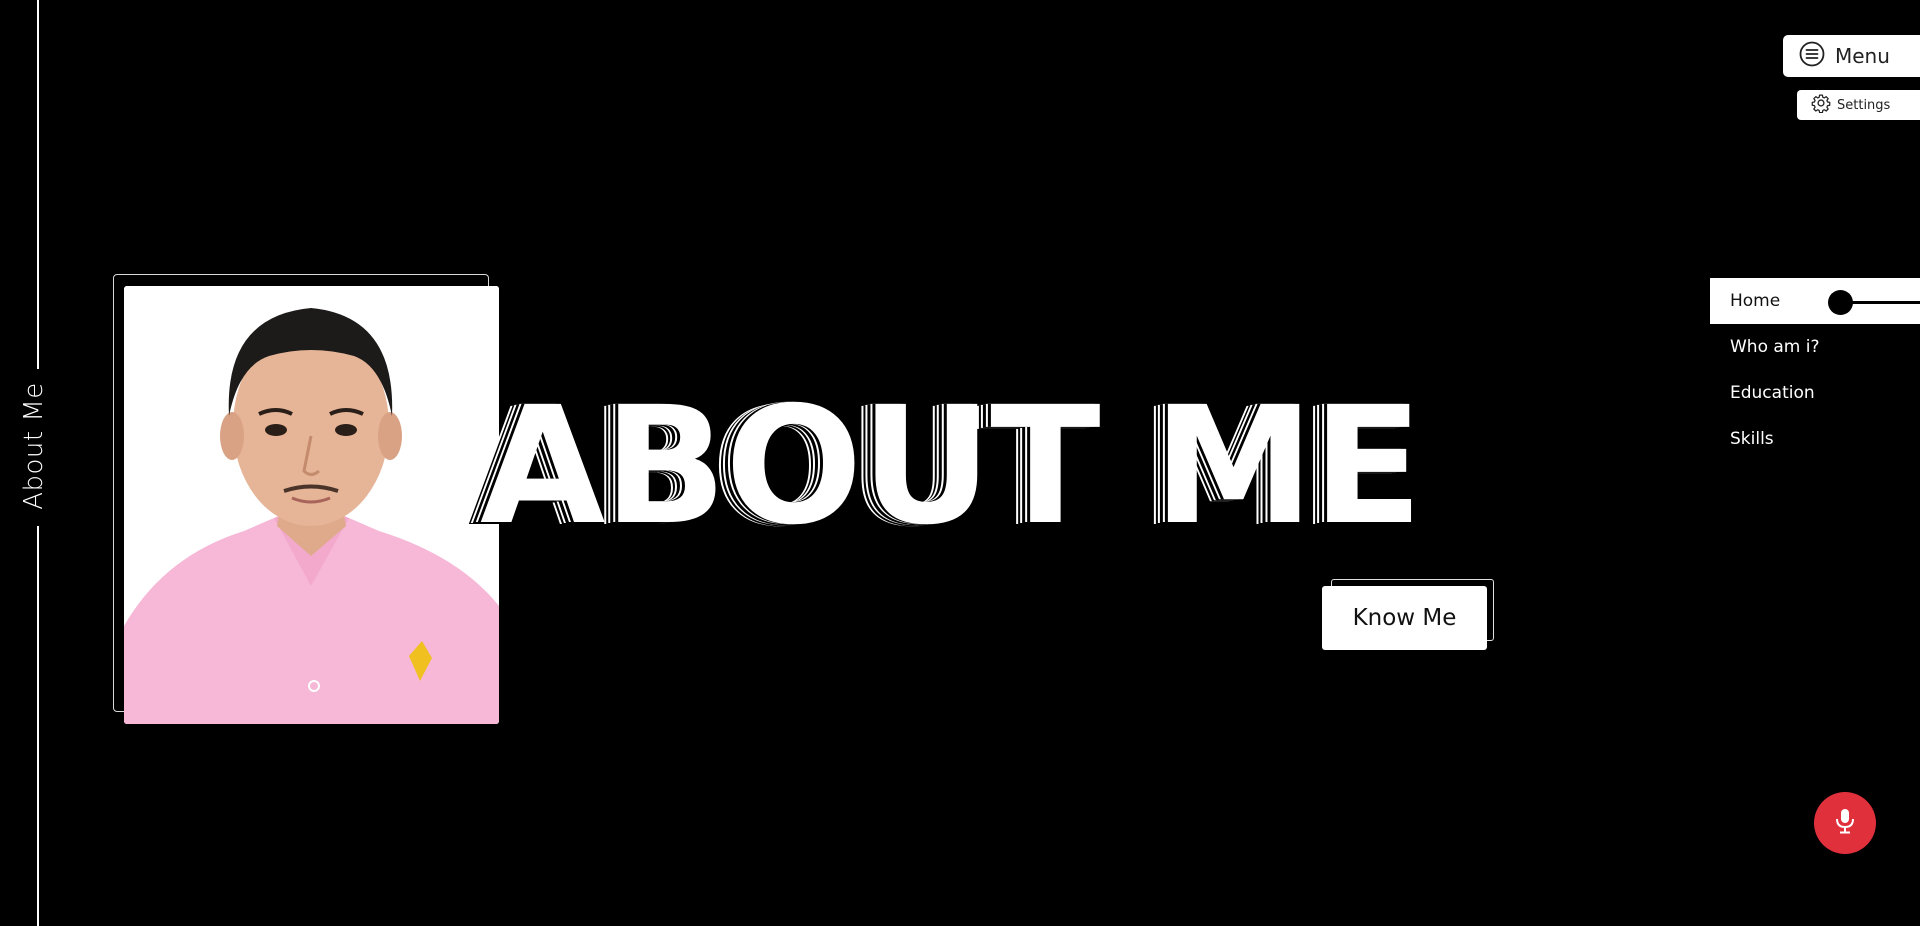  I want to click on menu-button: Menu, so click(1851, 56).